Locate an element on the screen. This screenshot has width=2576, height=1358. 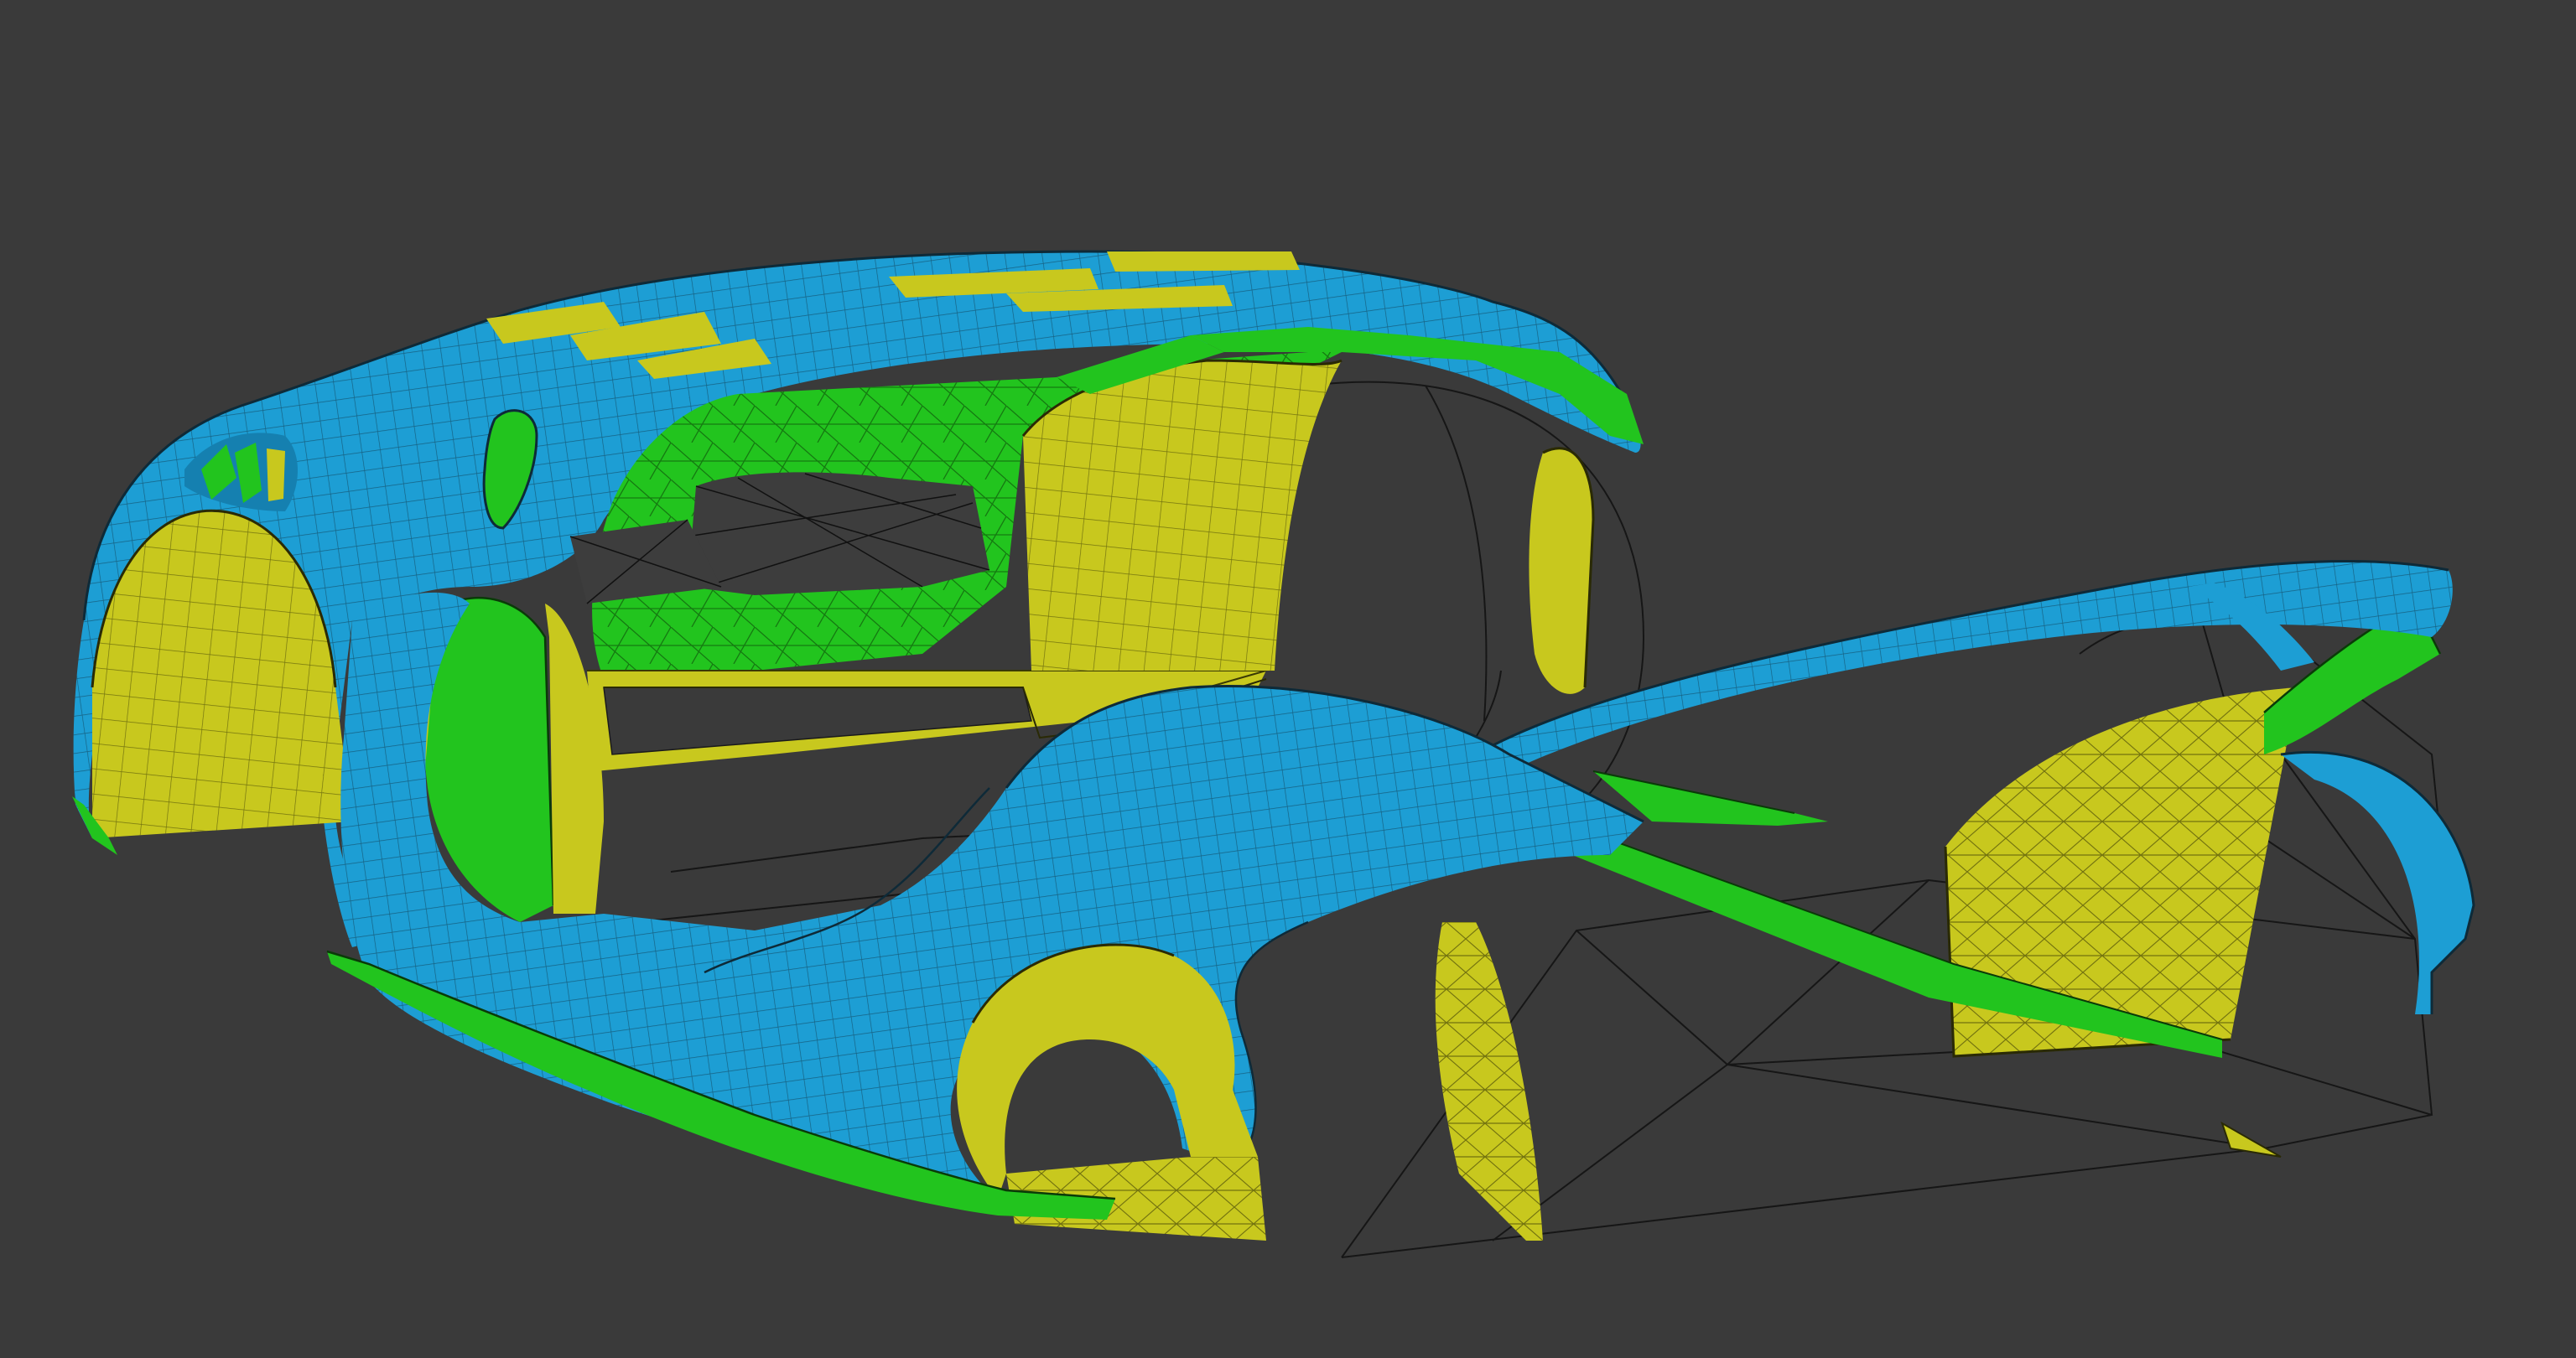
c-pillar-liner is located at coordinates (1562, 570).